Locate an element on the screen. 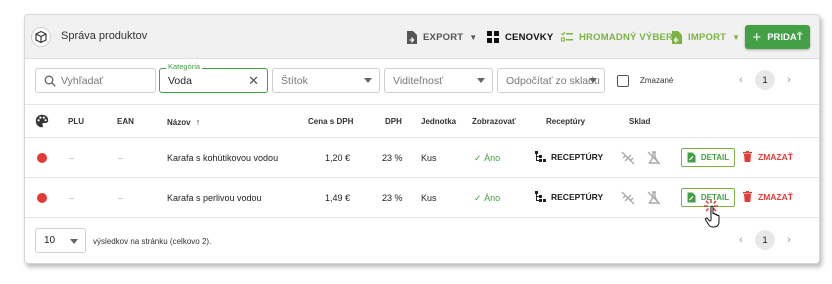 This screenshot has height=284, width=832. column-price: Cena s DPH is located at coordinates (331, 121).